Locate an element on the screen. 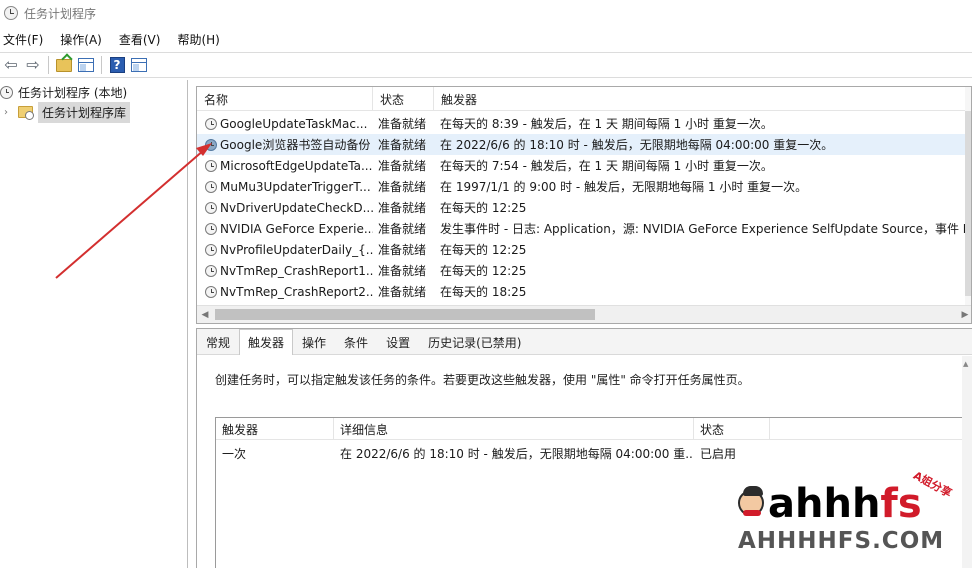 Image resolution: width=972 pixels, height=568 pixels. watermark: ahhhfs A姐分享 AHHHHFS.COM is located at coordinates (853, 517).